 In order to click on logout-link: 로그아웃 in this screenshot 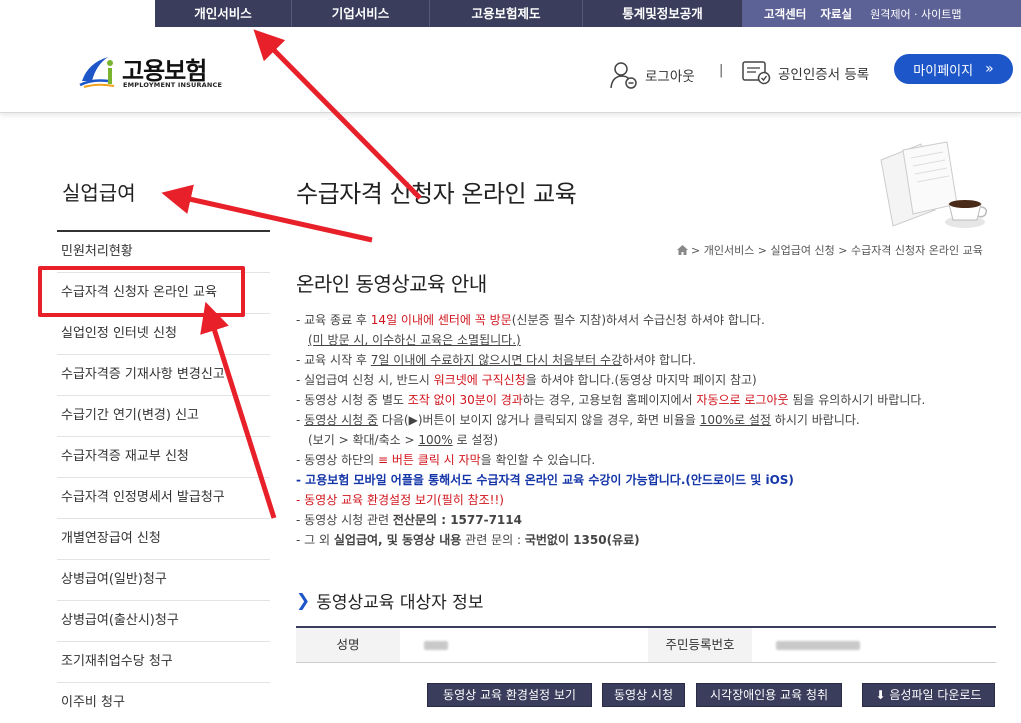, I will do `click(652, 75)`.